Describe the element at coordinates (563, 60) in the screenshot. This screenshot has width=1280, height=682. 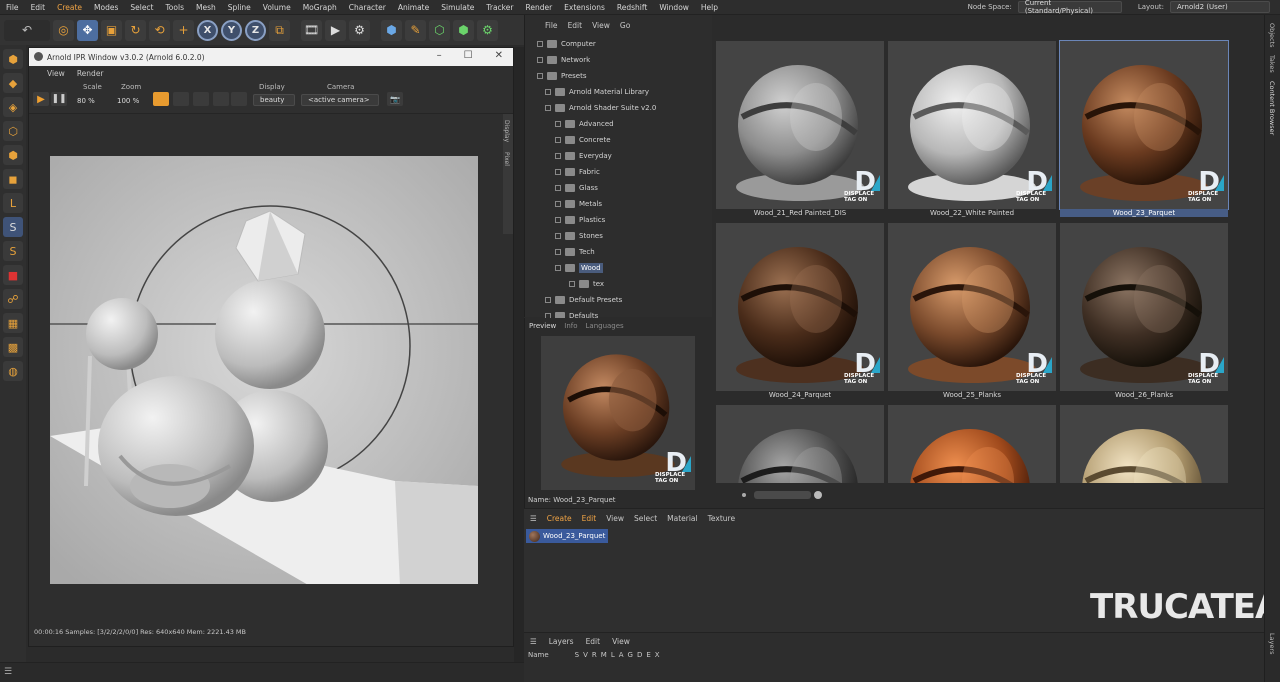
I see `tree-item-network: Network` at that location.